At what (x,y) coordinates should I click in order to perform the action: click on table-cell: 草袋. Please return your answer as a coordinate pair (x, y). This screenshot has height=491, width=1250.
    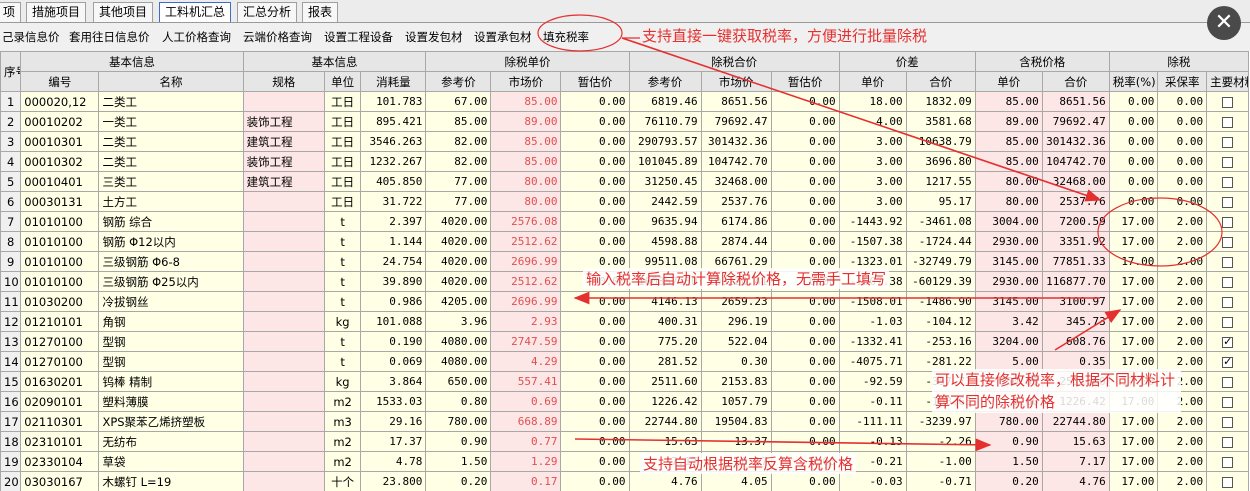
    Looking at the image, I should click on (171, 461).